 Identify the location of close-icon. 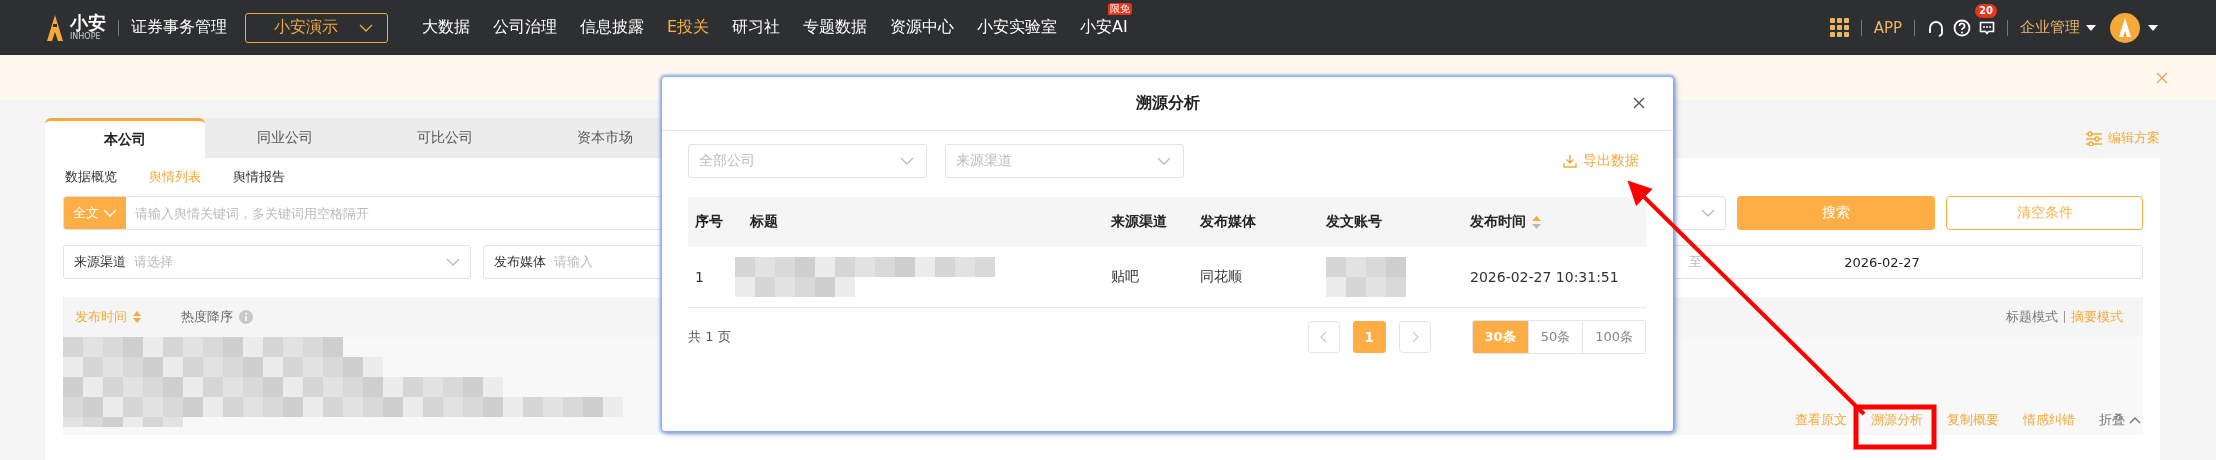
(1639, 103).